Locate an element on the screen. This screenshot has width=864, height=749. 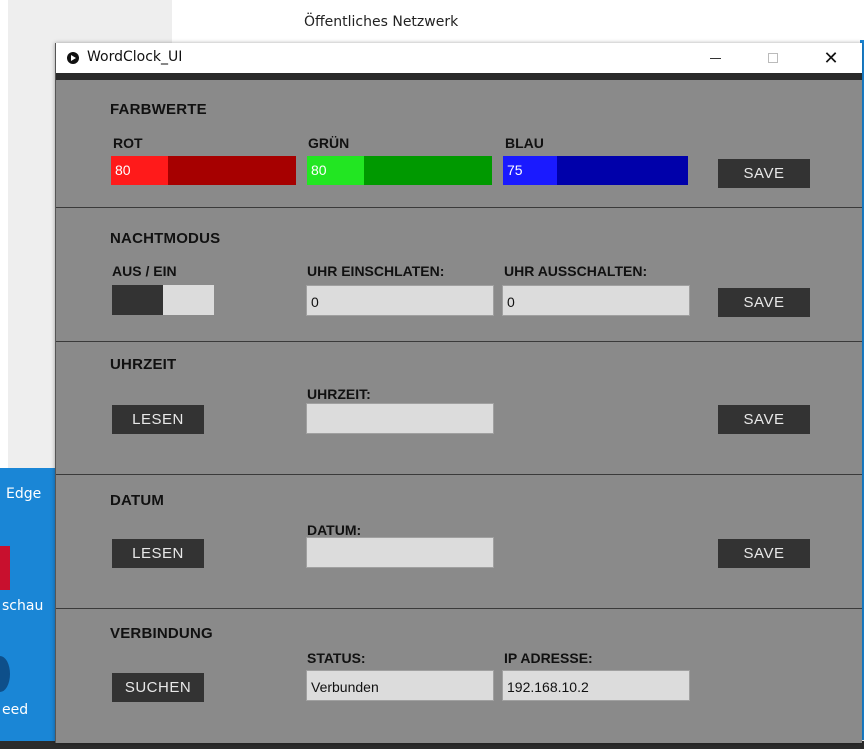
rot-slider-value: 80 is located at coordinates (123, 170).